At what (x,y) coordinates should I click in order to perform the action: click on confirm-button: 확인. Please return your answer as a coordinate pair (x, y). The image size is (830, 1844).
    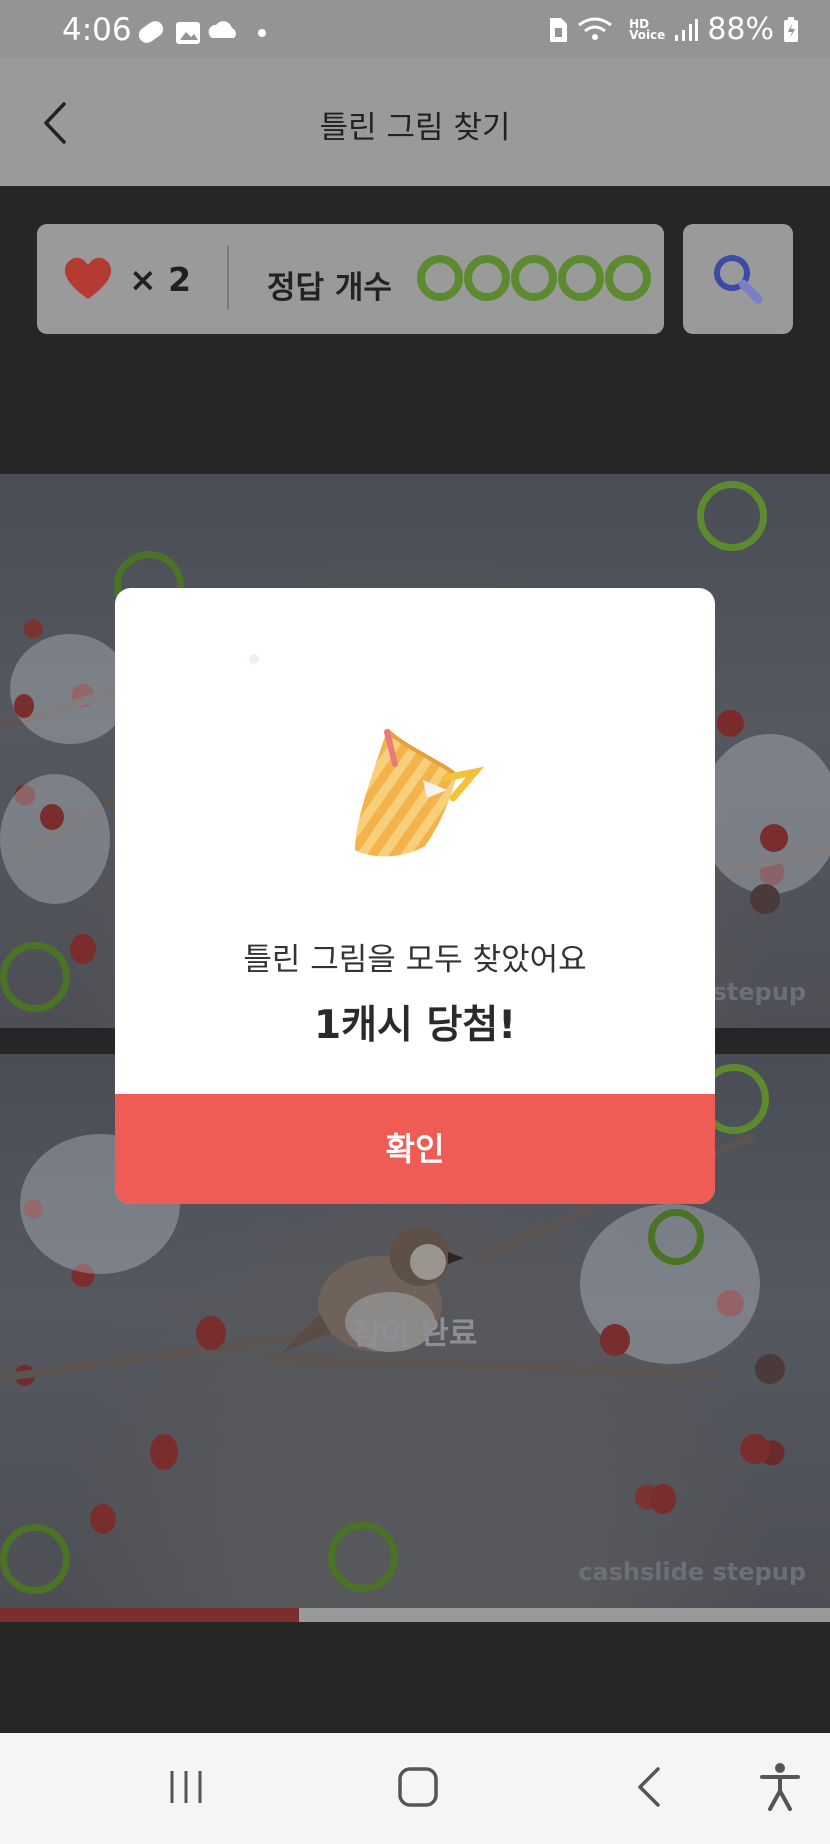
    Looking at the image, I should click on (415, 1149).